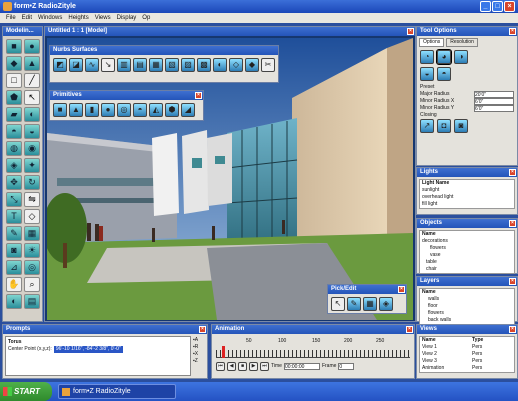 The width and height of the screenshot is (518, 401). Describe the element at coordinates (32, 46) in the screenshot. I see `sphere-tool-icon: ●` at that location.